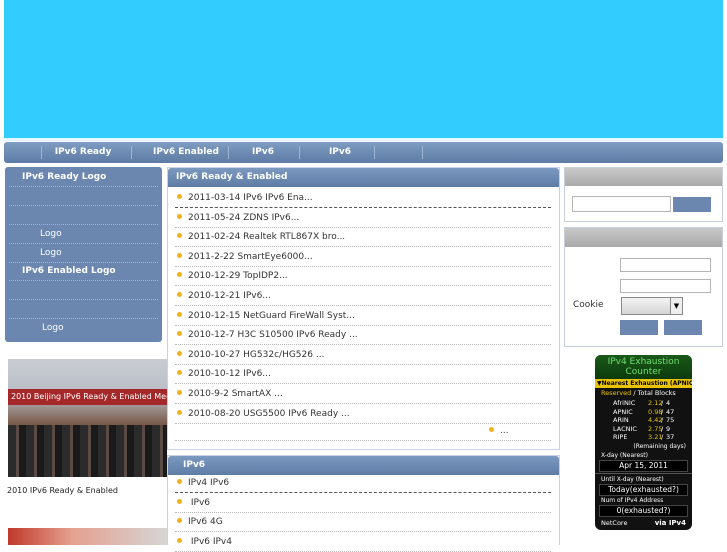 The width and height of the screenshot is (727, 552). Describe the element at coordinates (670, 420) in the screenshot. I see `rir-total: 75` at that location.